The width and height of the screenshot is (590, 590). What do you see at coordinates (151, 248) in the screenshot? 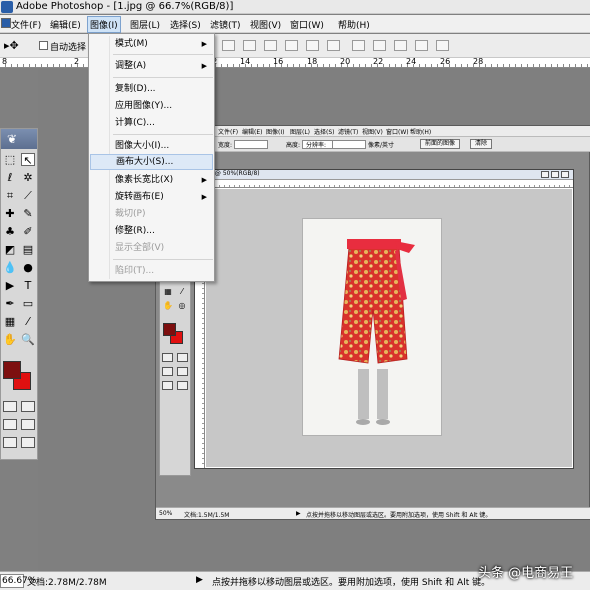
I see `menu-item-reveal-all: 显示全部(V)` at bounding box center [151, 248].